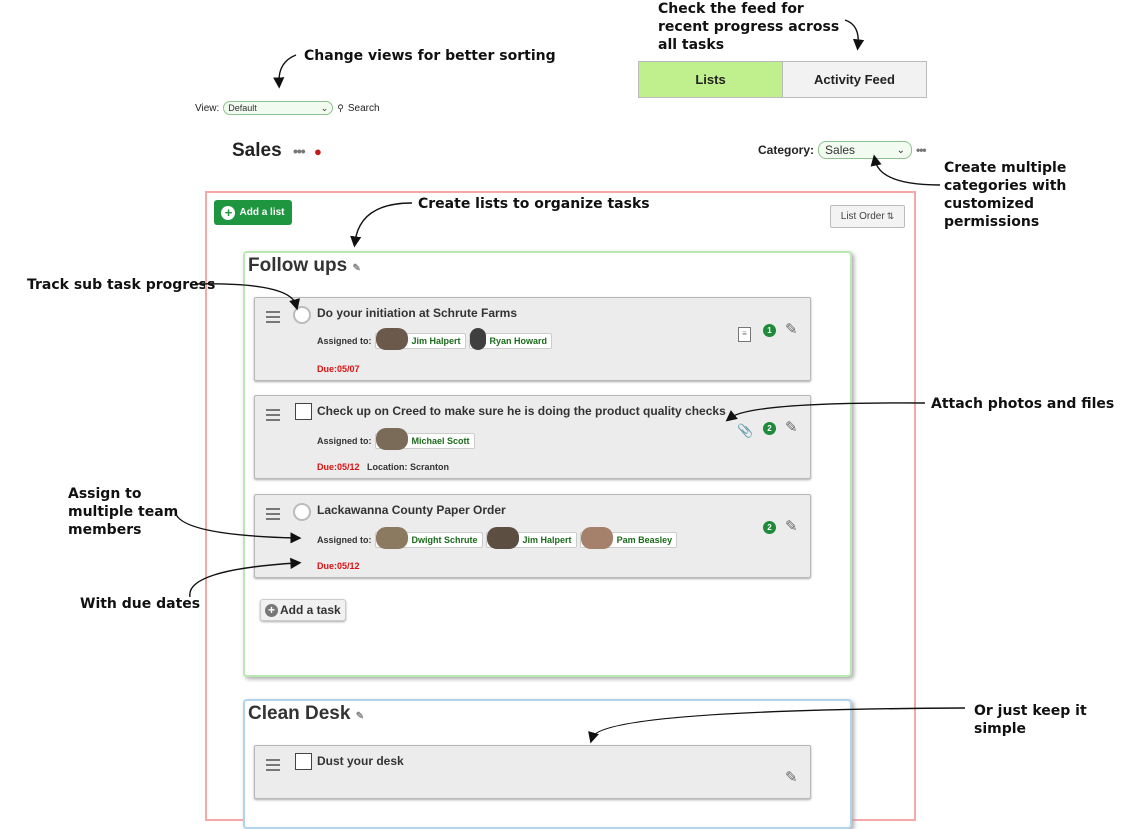 The width and height of the screenshot is (1123, 829). I want to click on search-icon: ⚲, so click(340, 108).